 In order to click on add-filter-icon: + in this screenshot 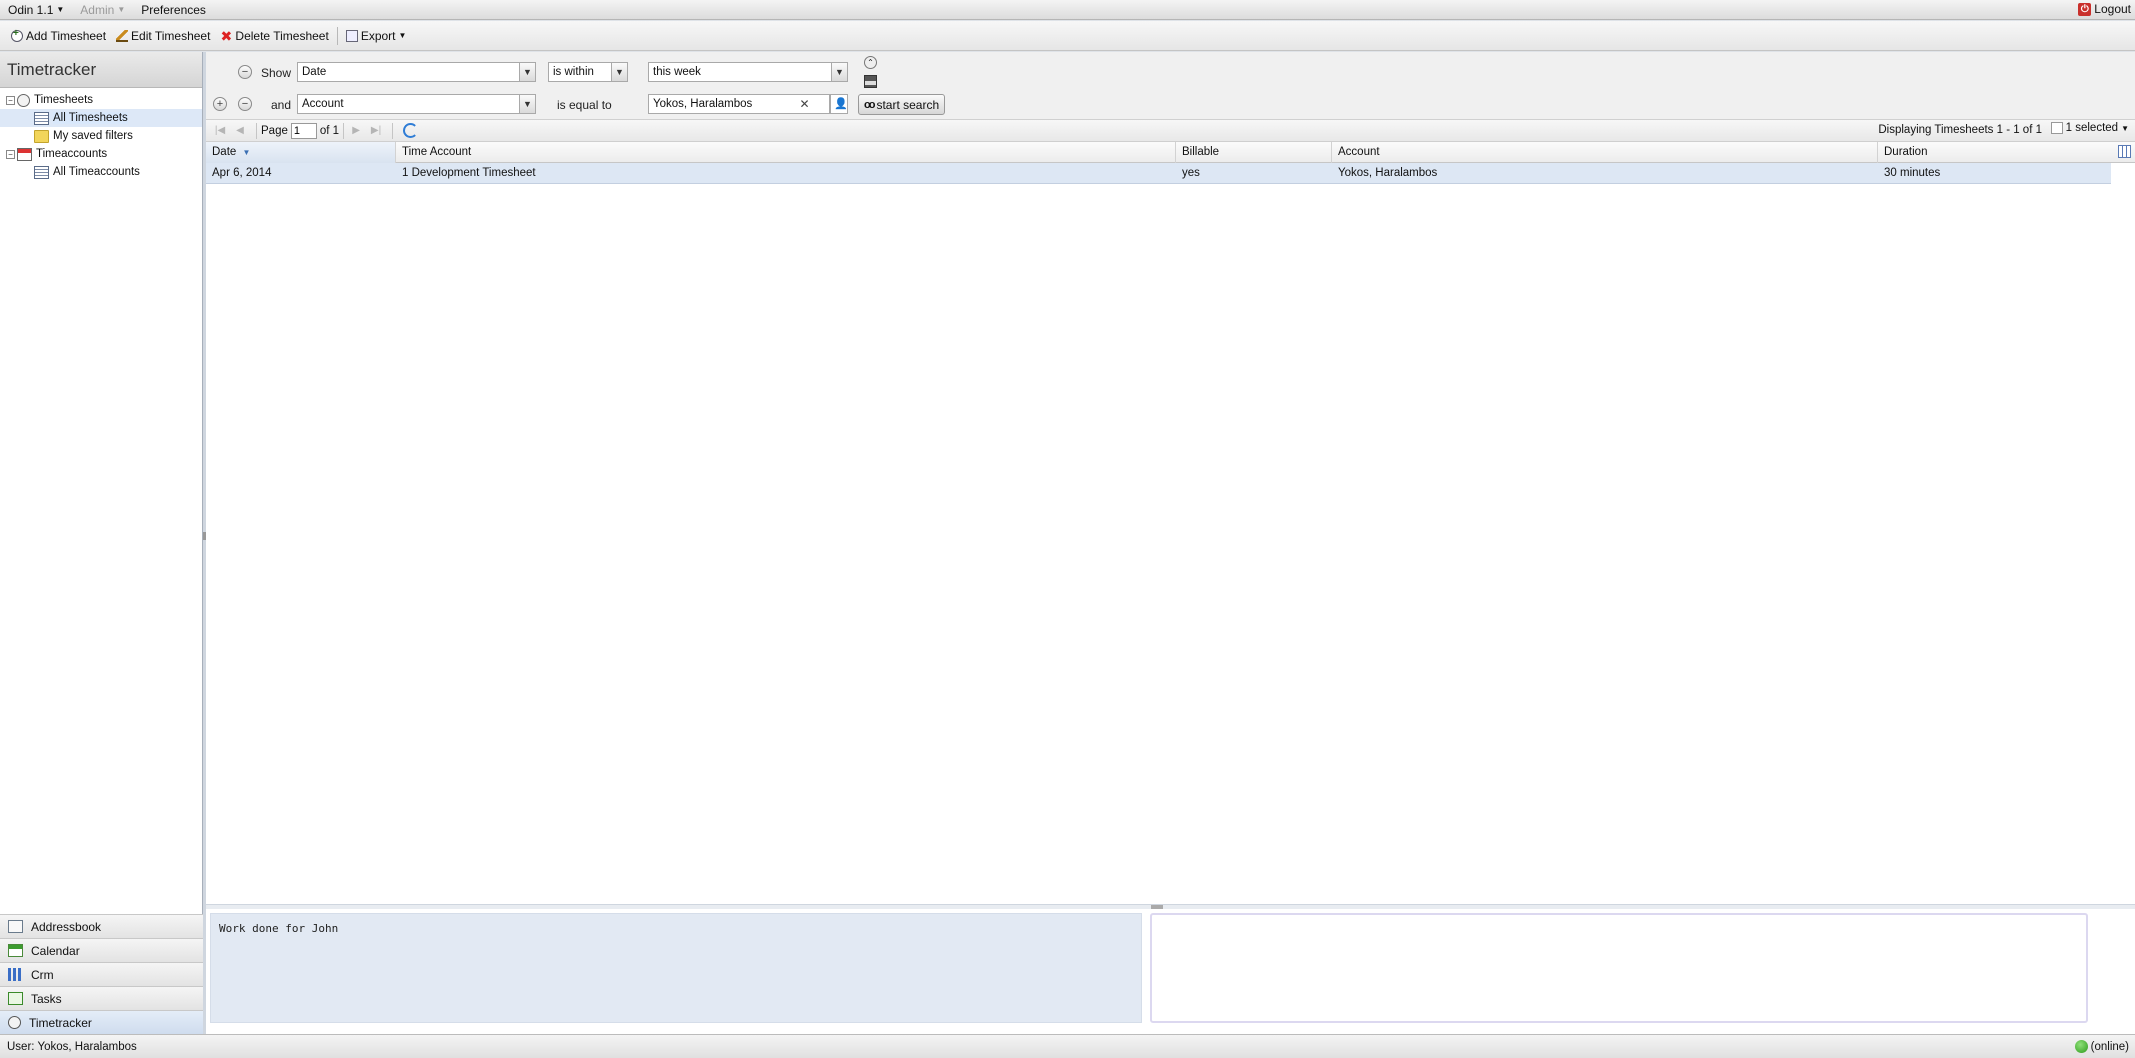, I will do `click(220, 104)`.